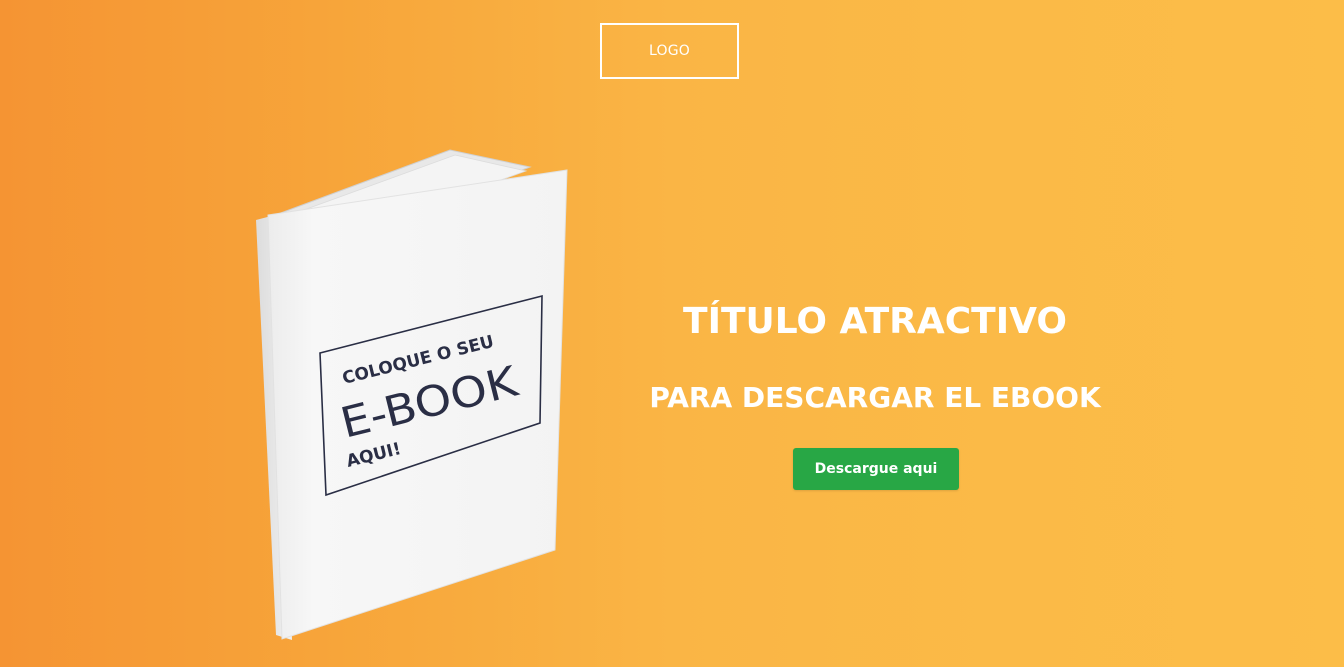  I want to click on hero-subtitle: PARA DESCARGAR EL EBOOK, so click(875, 397).